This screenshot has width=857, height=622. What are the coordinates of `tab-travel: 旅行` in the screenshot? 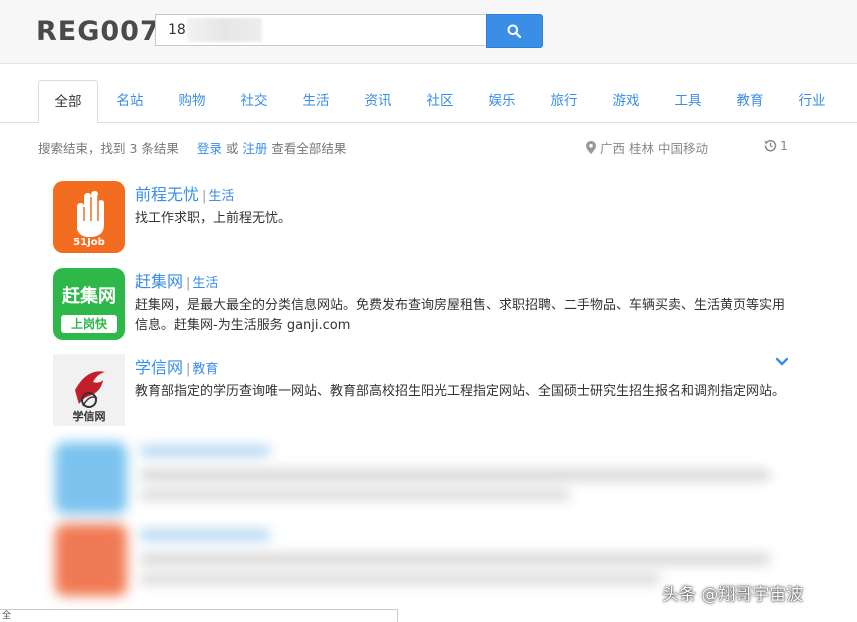 It's located at (564, 101).